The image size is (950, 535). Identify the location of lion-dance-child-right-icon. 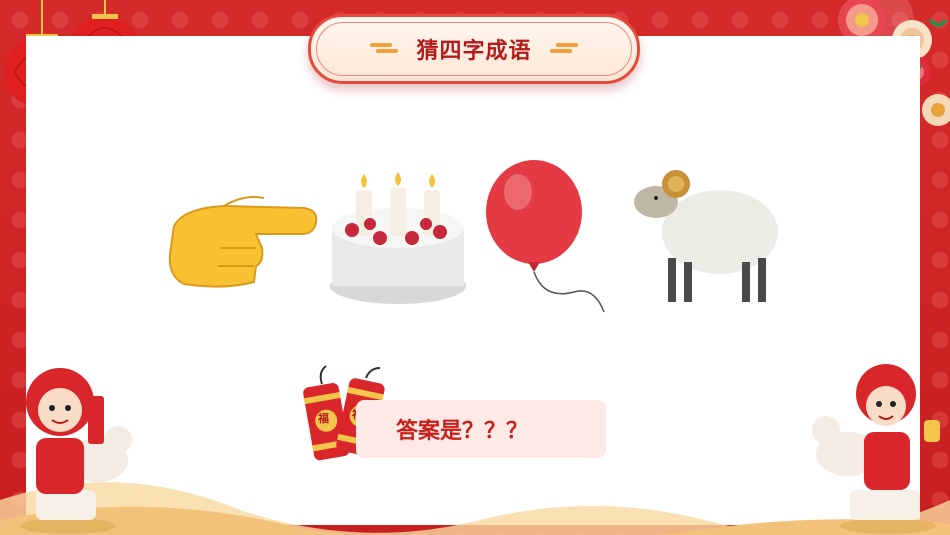
(876, 449).